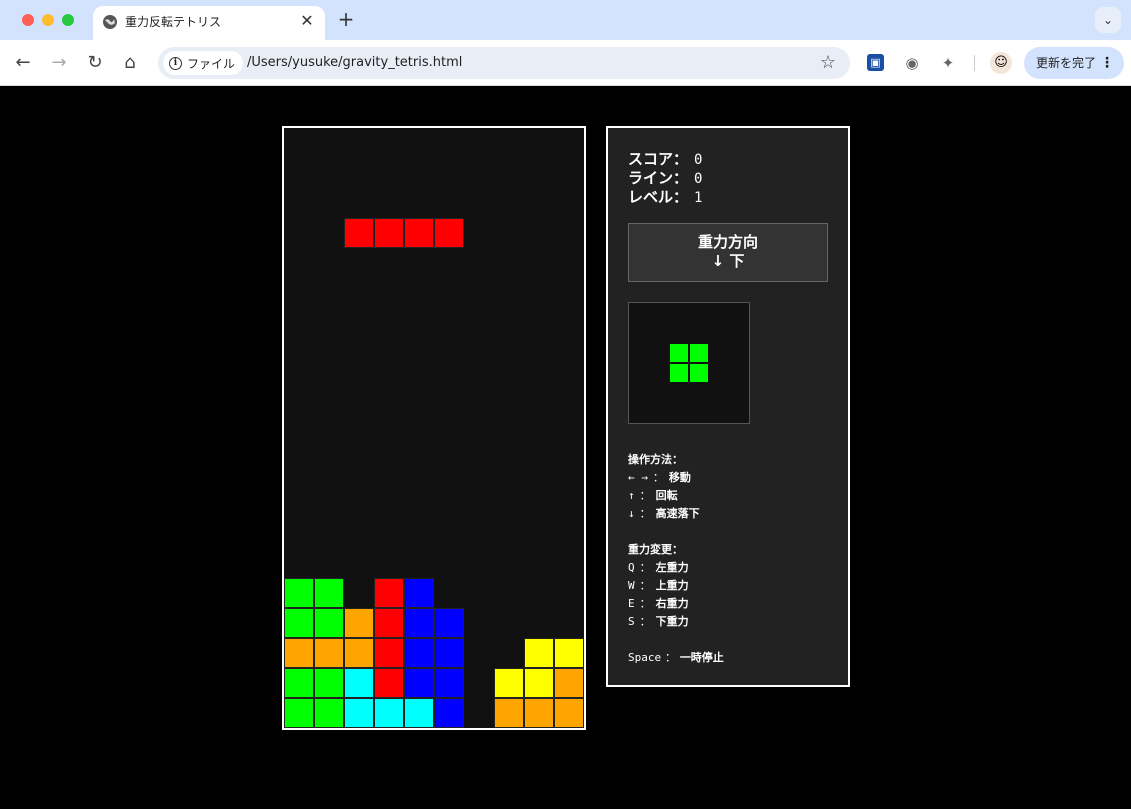 This screenshot has height=809, width=1131. Describe the element at coordinates (658, 197) in the screenshot. I see `level-label: レベル：` at that location.